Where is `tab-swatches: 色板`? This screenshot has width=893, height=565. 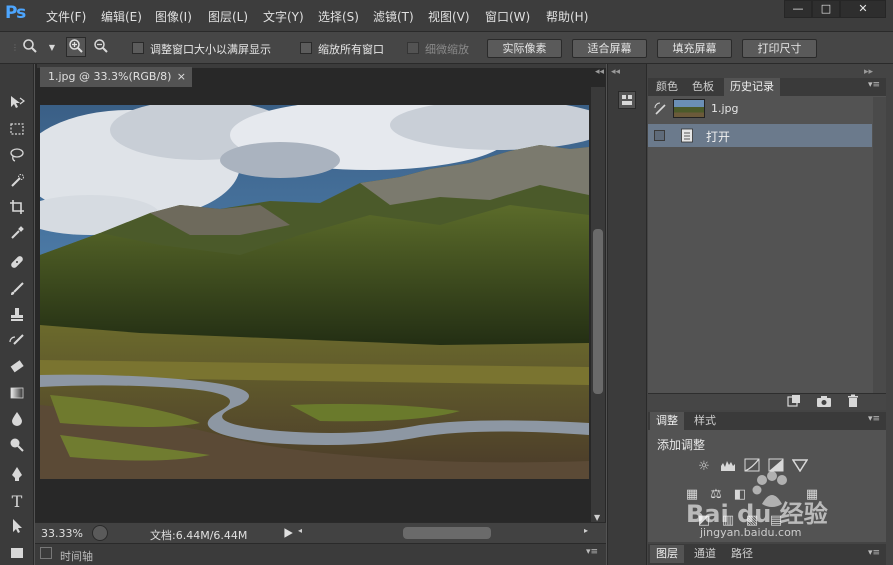
tab-swatches: 色板 is located at coordinates (703, 87).